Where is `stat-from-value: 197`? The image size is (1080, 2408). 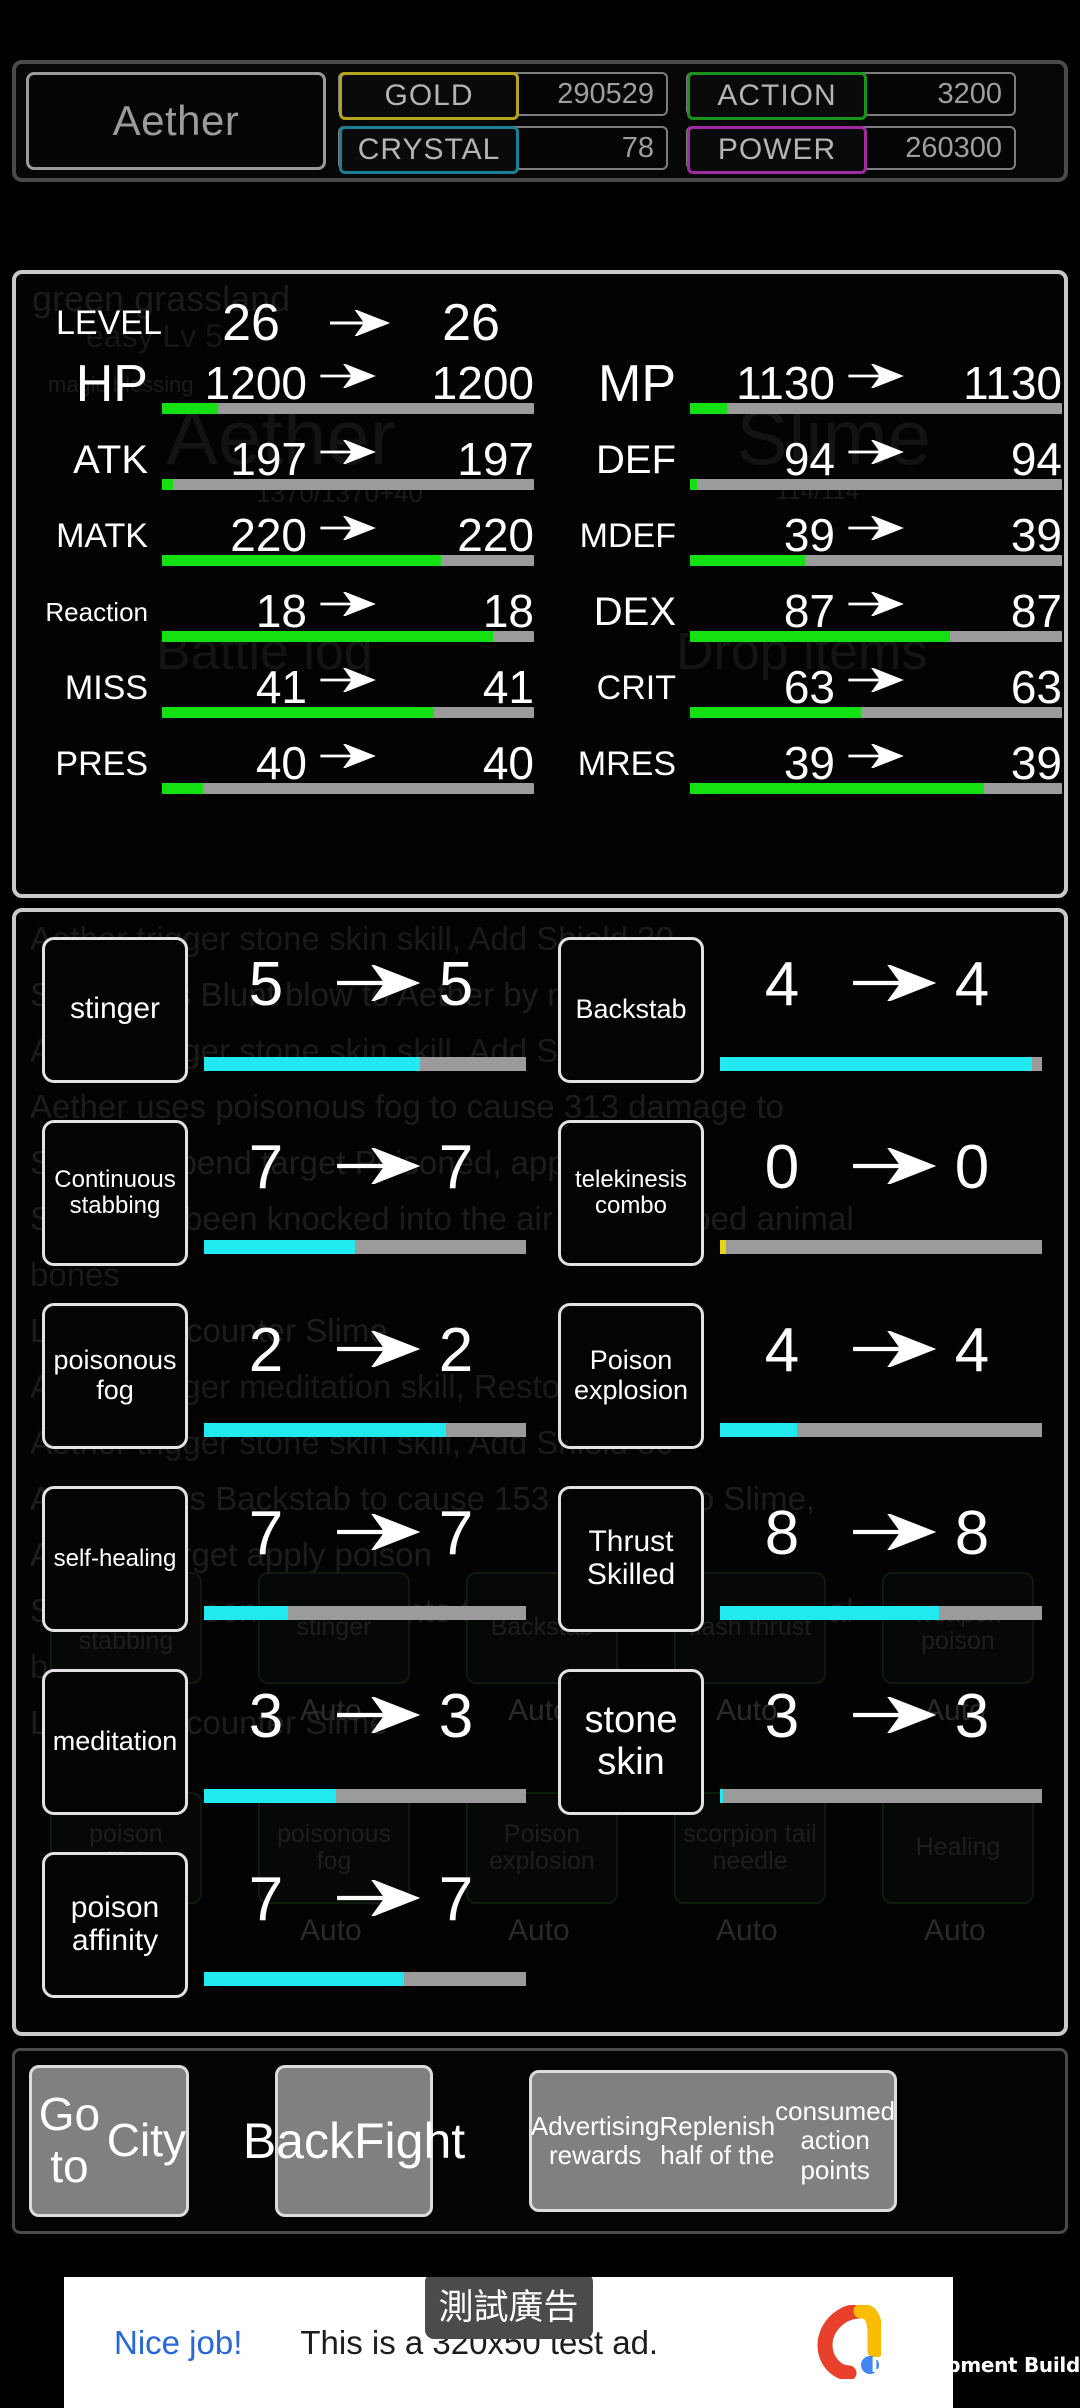
stat-from-value: 197 is located at coordinates (268, 459).